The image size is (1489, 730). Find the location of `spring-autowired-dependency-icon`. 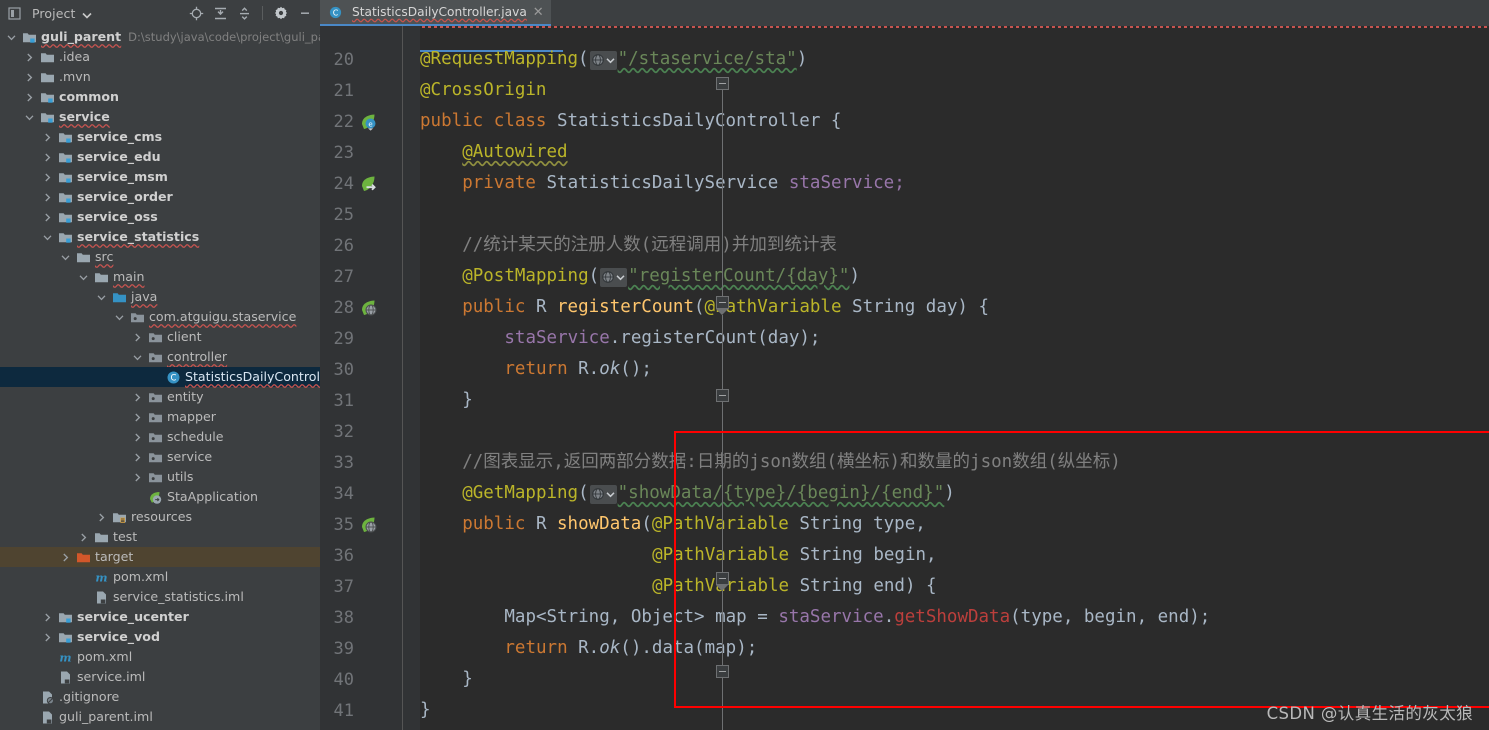

spring-autowired-dependency-icon is located at coordinates (369, 184).